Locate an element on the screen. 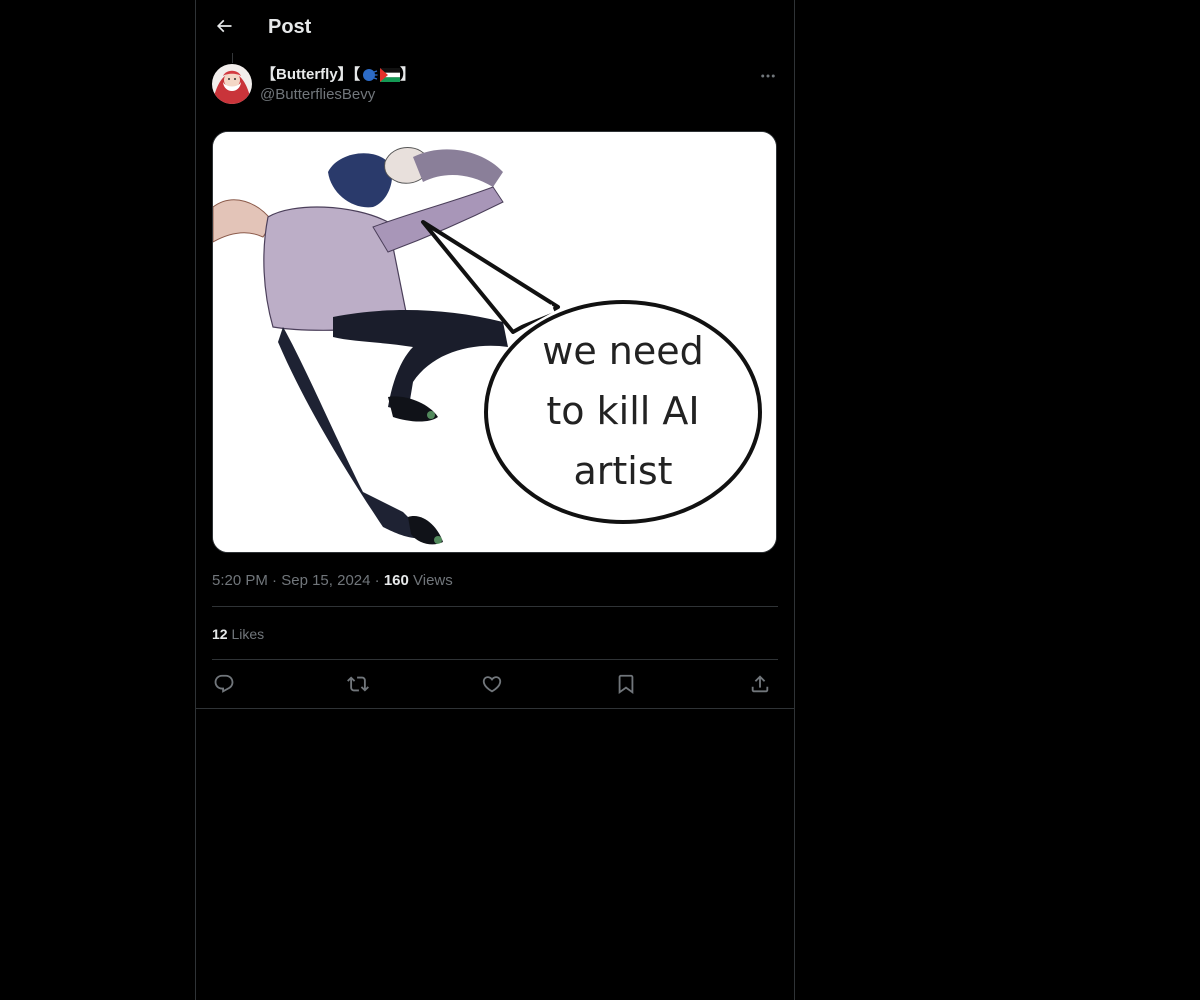  author-handle: @ButterfliesBevy is located at coordinates (317, 95).